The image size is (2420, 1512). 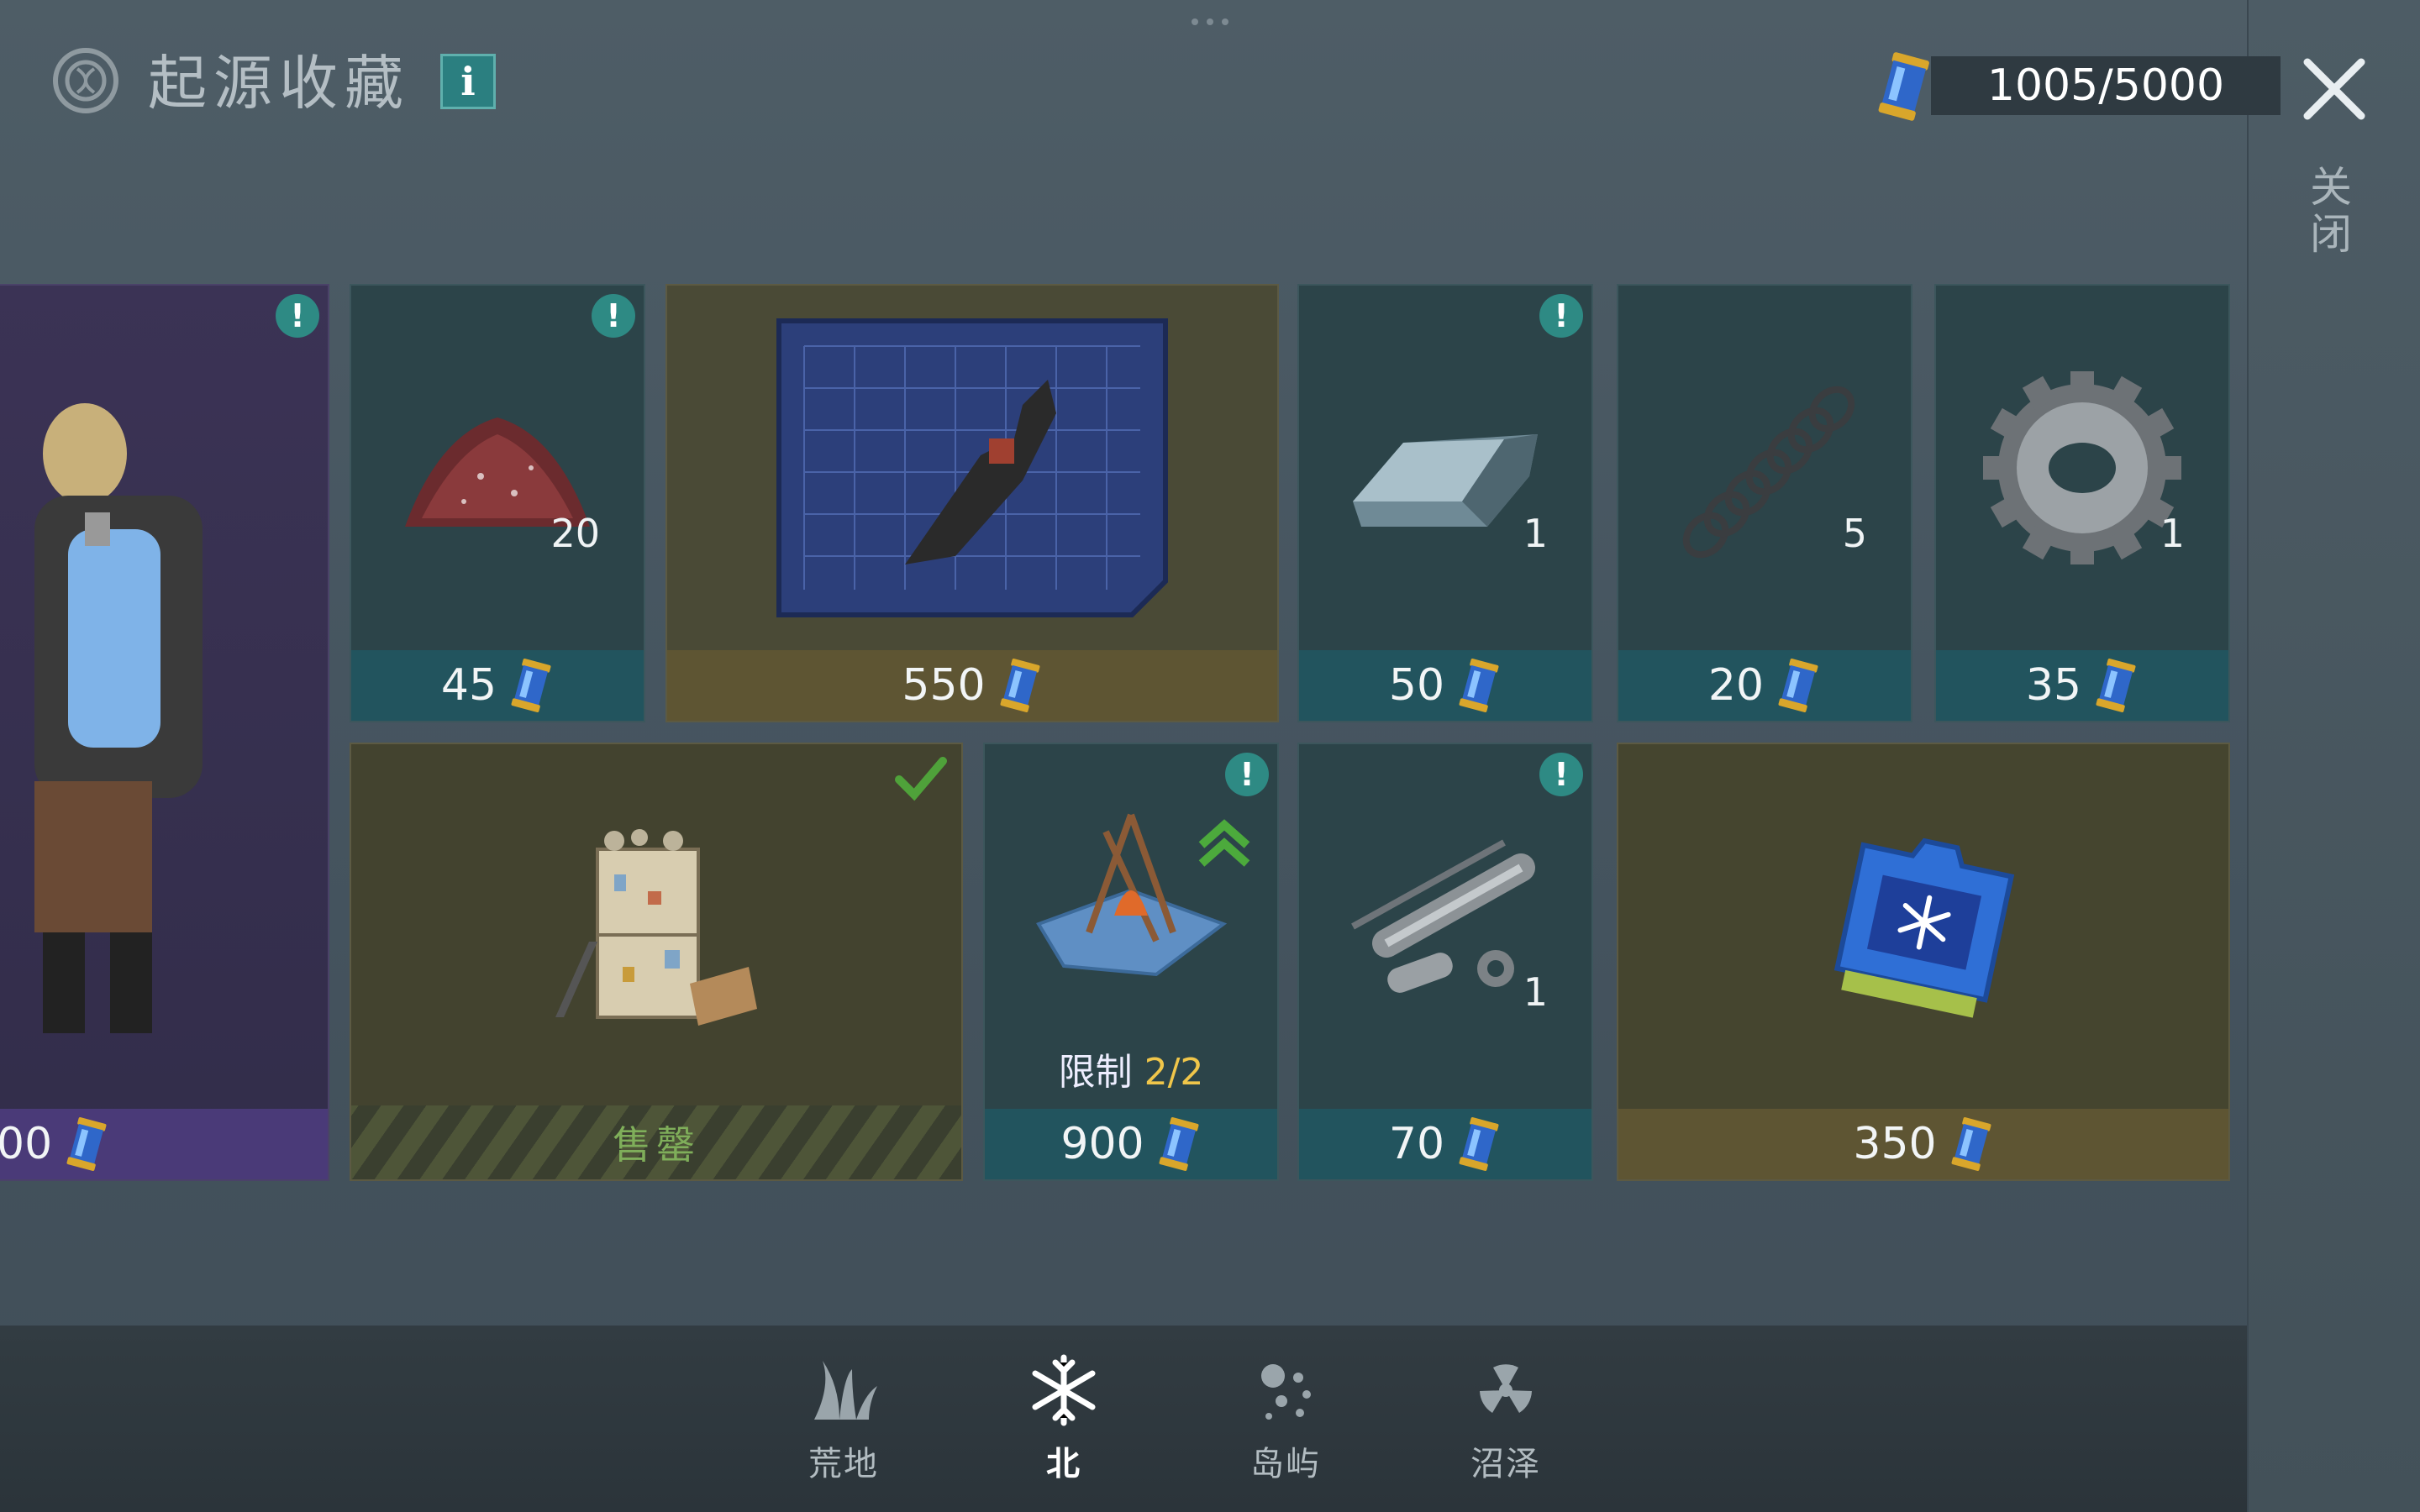 I want to click on item-quantity: 20, so click(x=575, y=533).